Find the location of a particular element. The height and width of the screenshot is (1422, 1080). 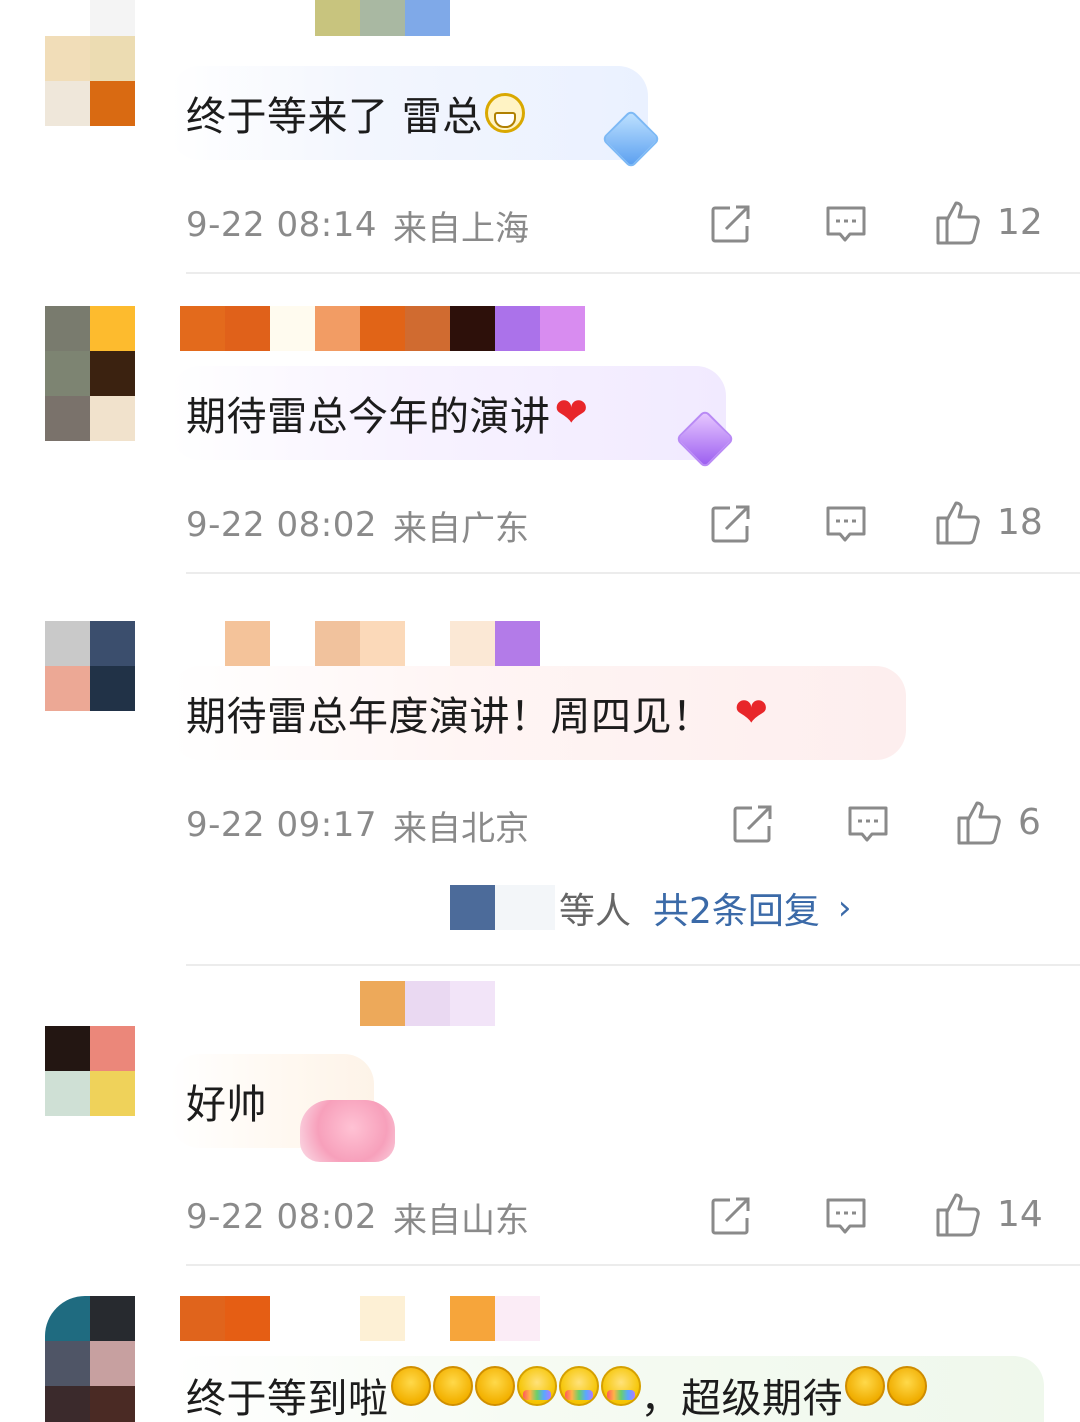

comment-bubble: 终于等来了 雷总 is located at coordinates (409, 113).